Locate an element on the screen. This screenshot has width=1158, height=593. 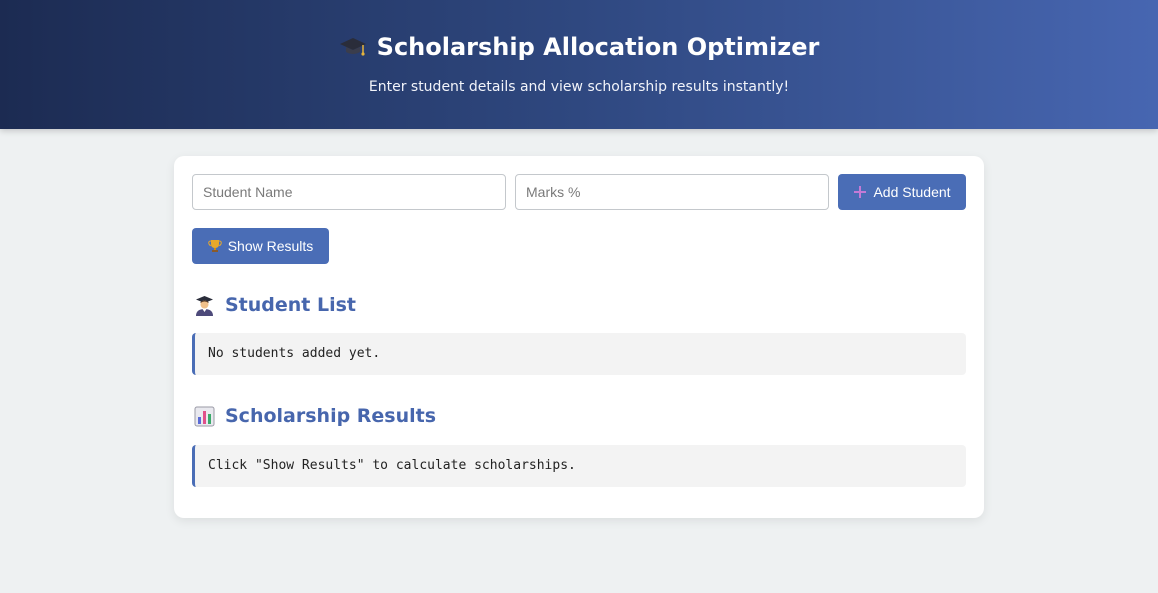
student-name-input is located at coordinates (349, 192).